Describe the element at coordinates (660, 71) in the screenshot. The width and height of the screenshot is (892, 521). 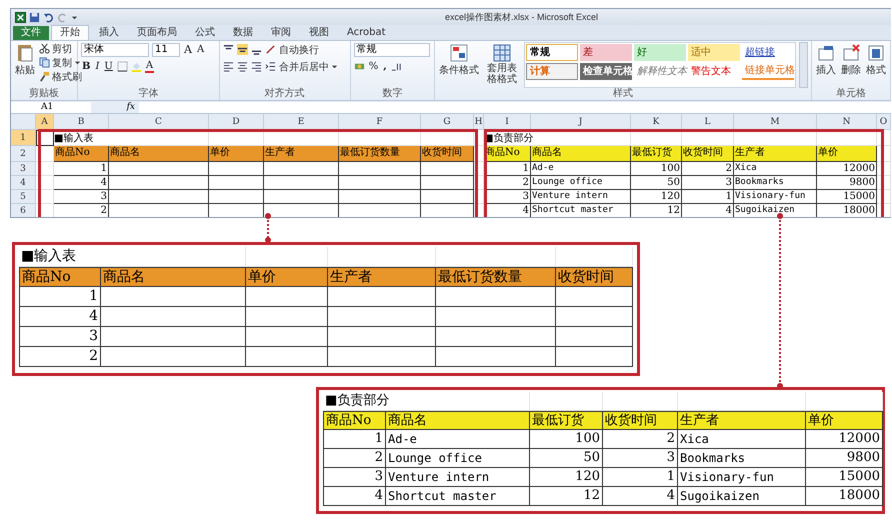
I see `cell-style: 解释性文本` at that location.